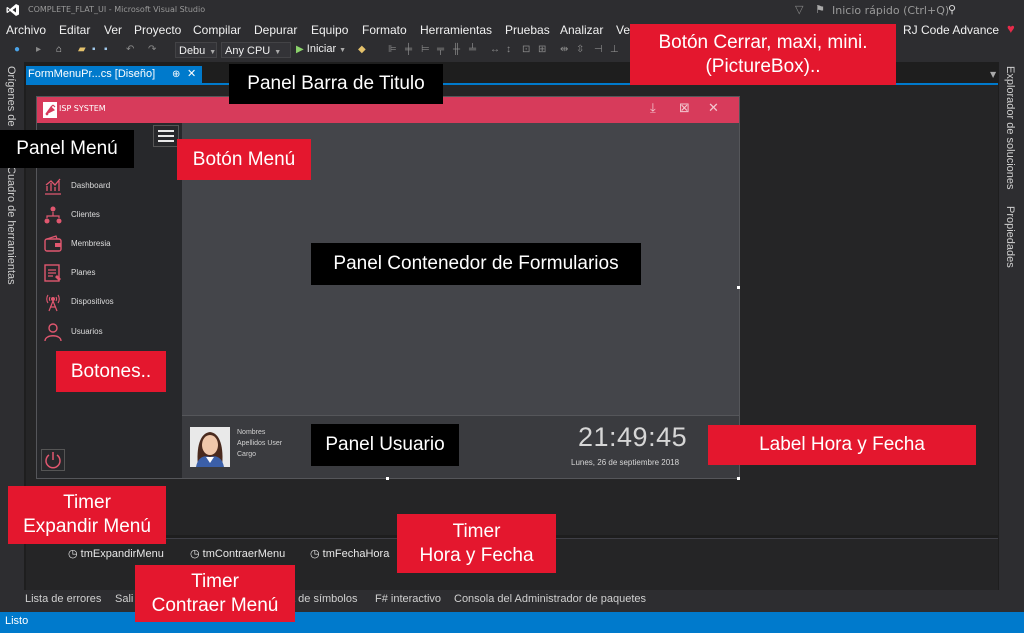 The height and width of the screenshot is (633, 1024). What do you see at coordinates (17, 49) in the screenshot?
I see `back-icon: ●` at bounding box center [17, 49].